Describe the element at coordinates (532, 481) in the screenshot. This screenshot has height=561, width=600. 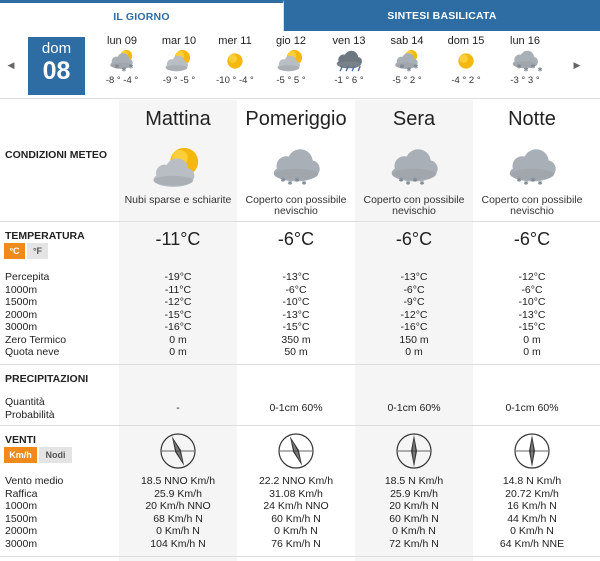
I see `wind-value: 14.8 N Km/h` at that location.